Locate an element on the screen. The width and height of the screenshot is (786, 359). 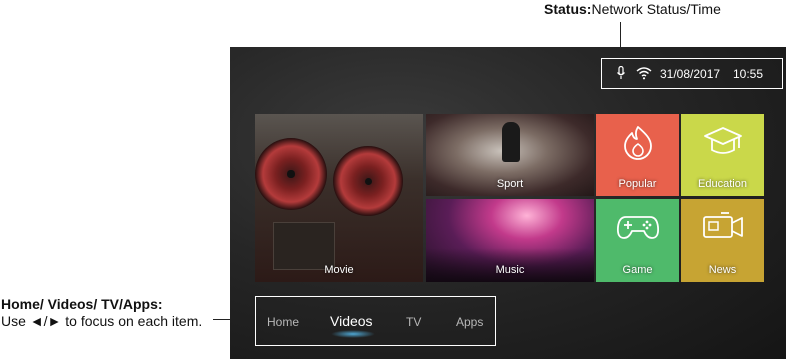
video-camera-icon is located at coordinates (722, 225).